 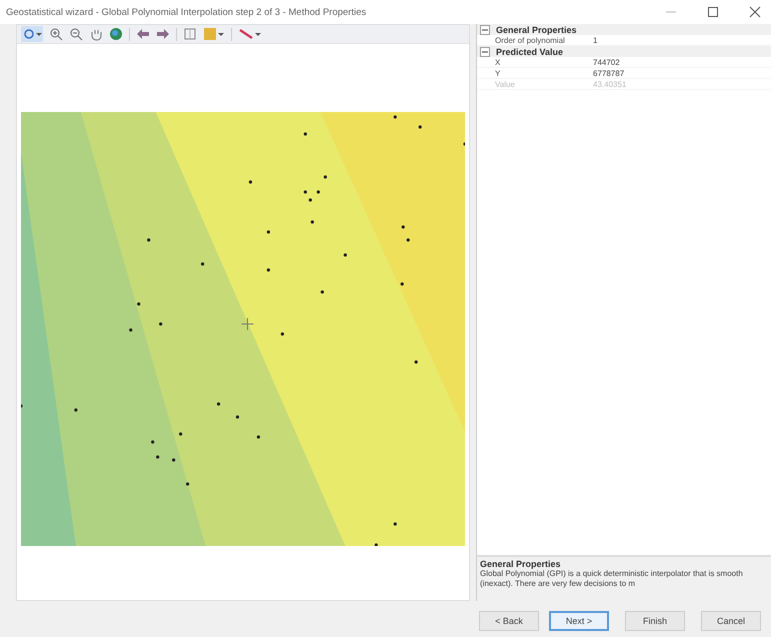 What do you see at coordinates (498, 73) in the screenshot?
I see `property-name: Y` at bounding box center [498, 73].